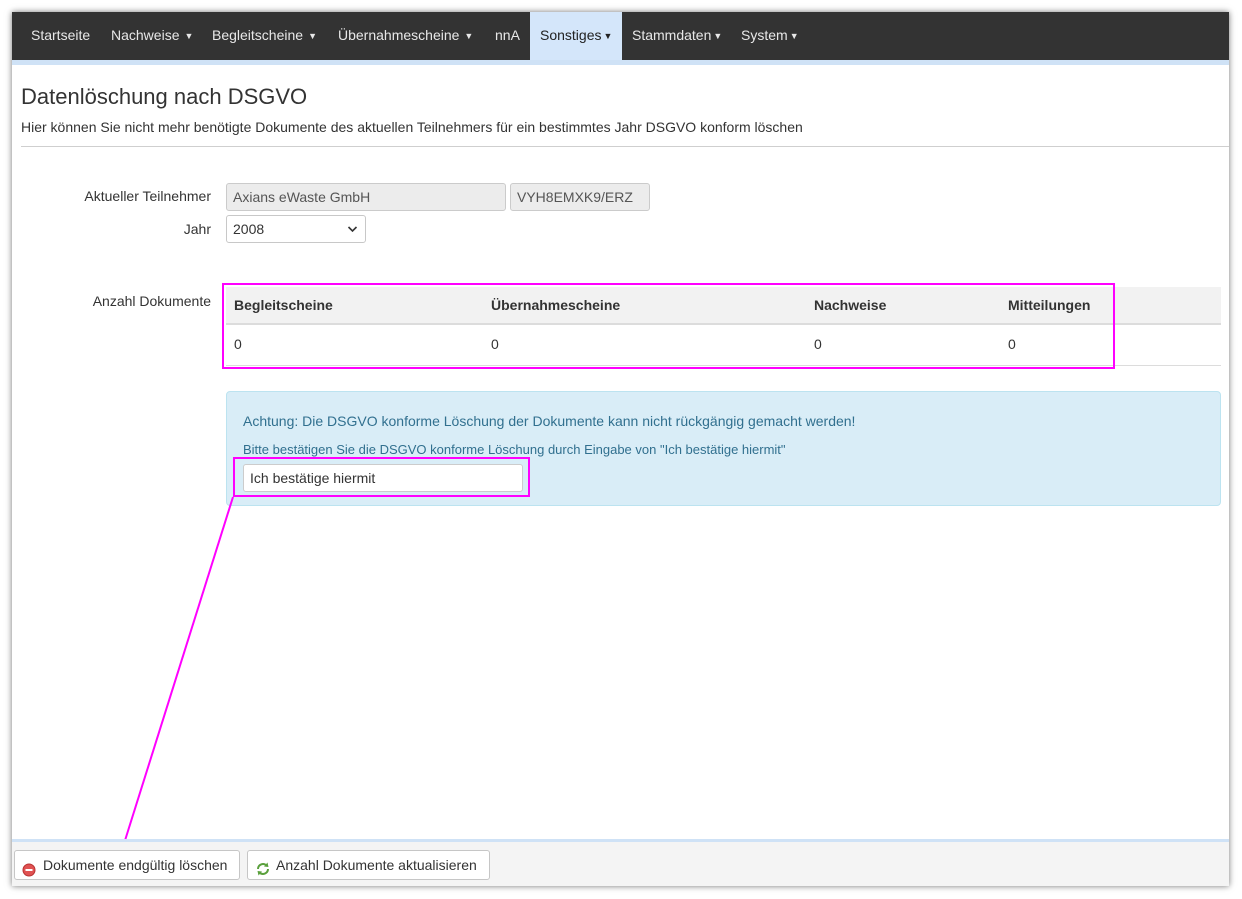 Image resolution: width=1242 pixels, height=899 pixels. What do you see at coordinates (174, 677) in the screenshot?
I see `annotation-arrow-icon` at bounding box center [174, 677].